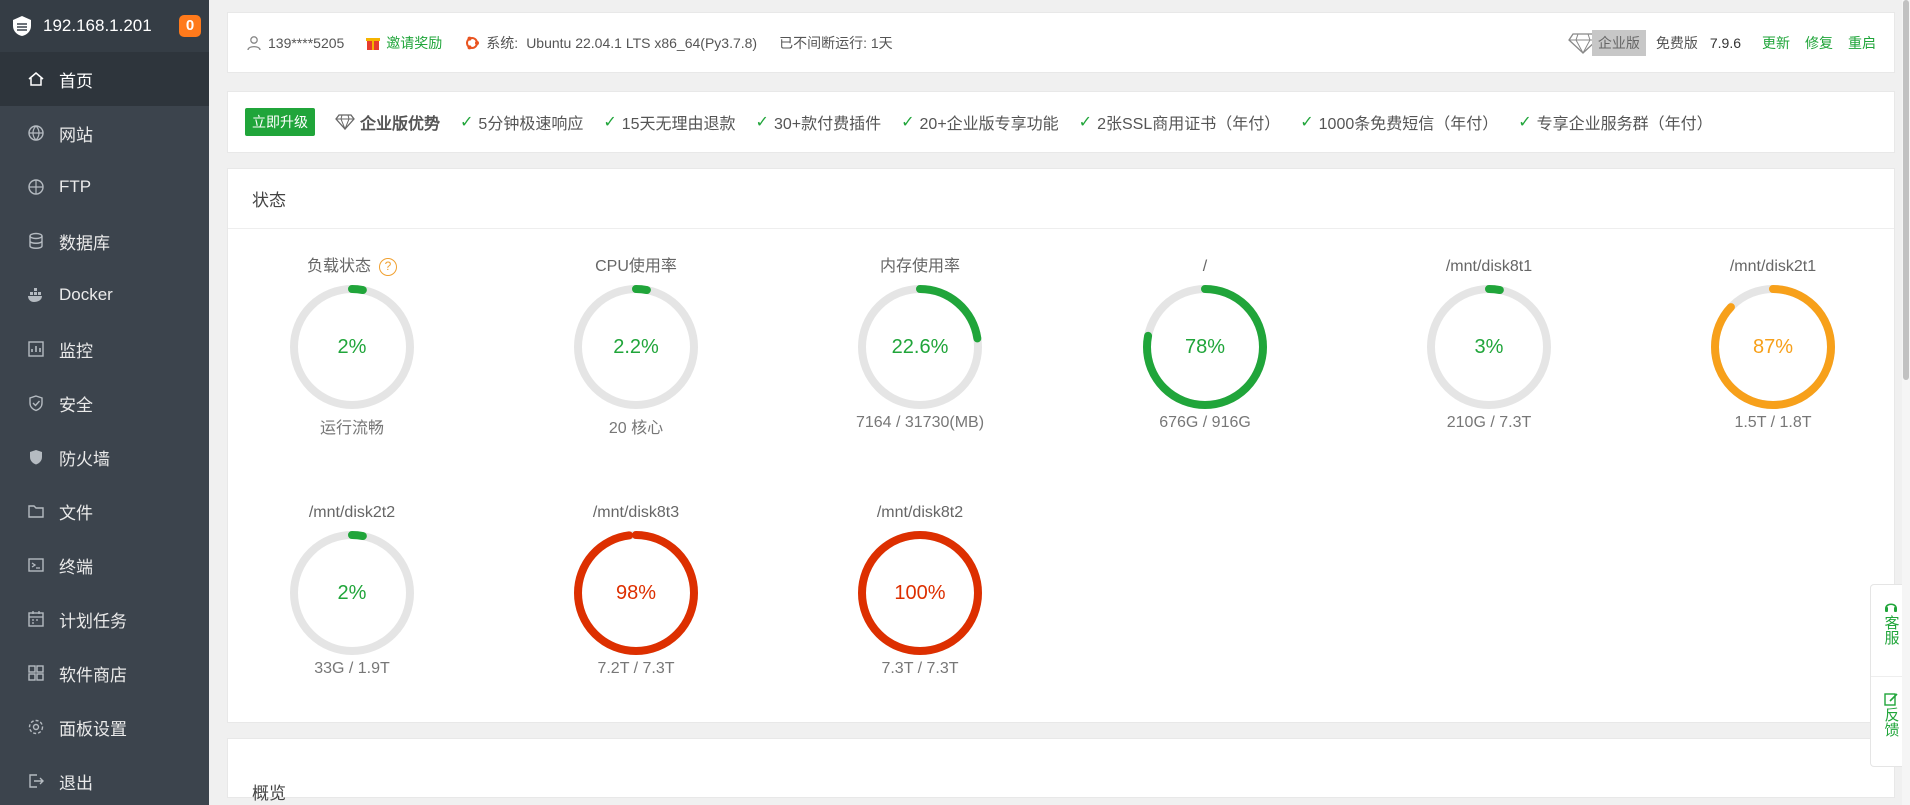 The height and width of the screenshot is (805, 1910). Describe the element at coordinates (352, 267) in the screenshot. I see `gauge-title: 负载状态?` at that location.